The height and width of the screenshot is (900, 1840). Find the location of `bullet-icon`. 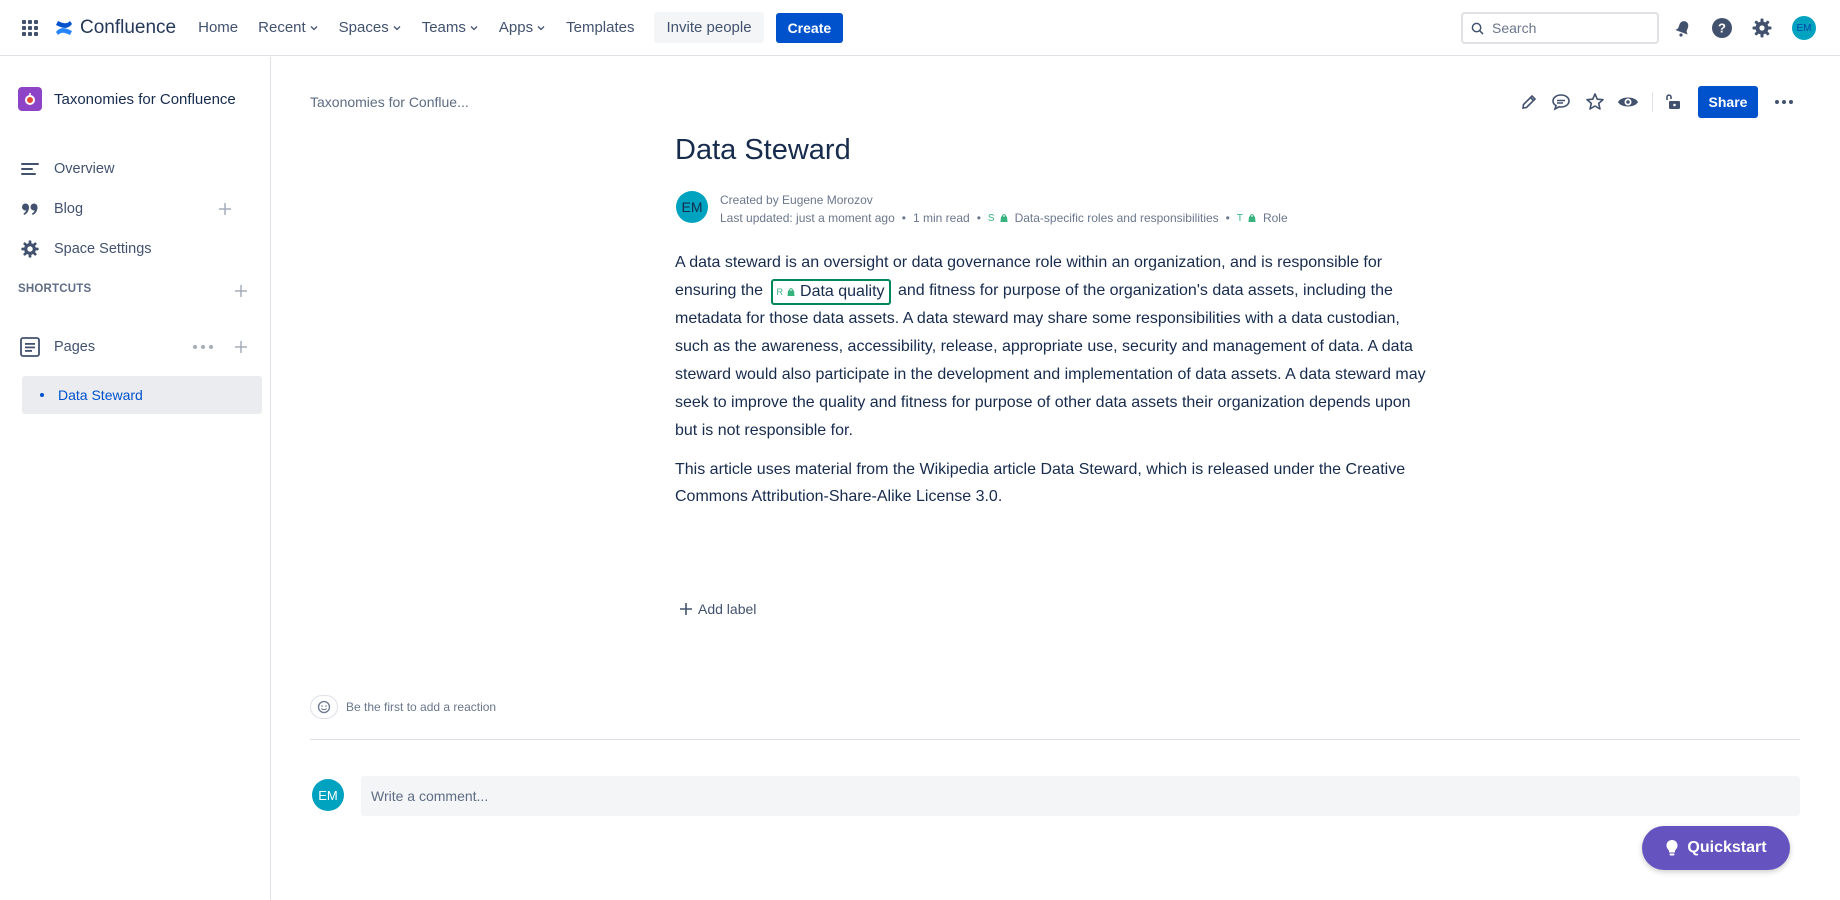

bullet-icon is located at coordinates (42, 395).